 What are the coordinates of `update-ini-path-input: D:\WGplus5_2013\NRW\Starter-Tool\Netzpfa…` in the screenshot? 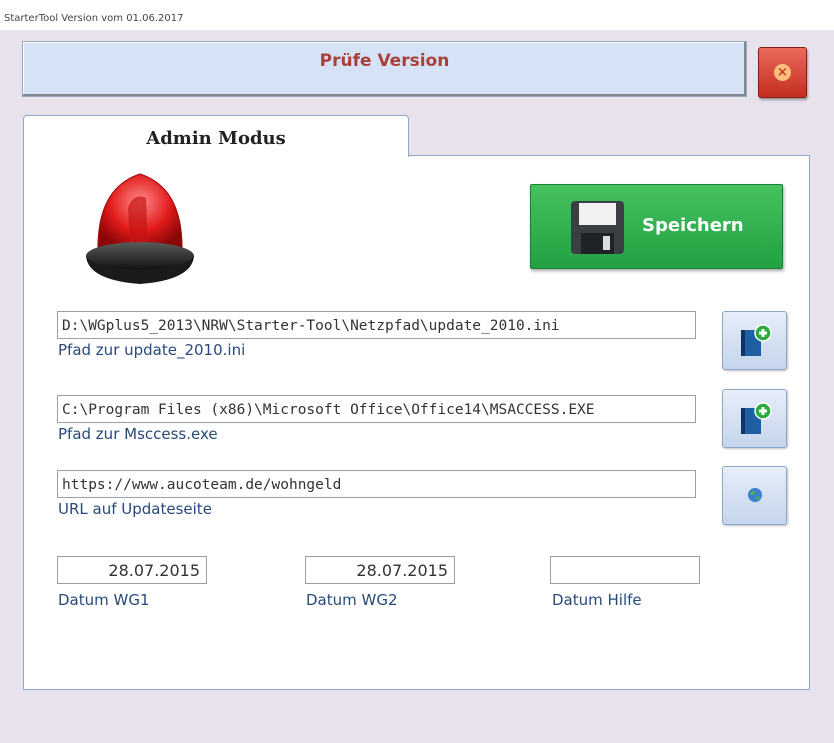 It's located at (376, 325).